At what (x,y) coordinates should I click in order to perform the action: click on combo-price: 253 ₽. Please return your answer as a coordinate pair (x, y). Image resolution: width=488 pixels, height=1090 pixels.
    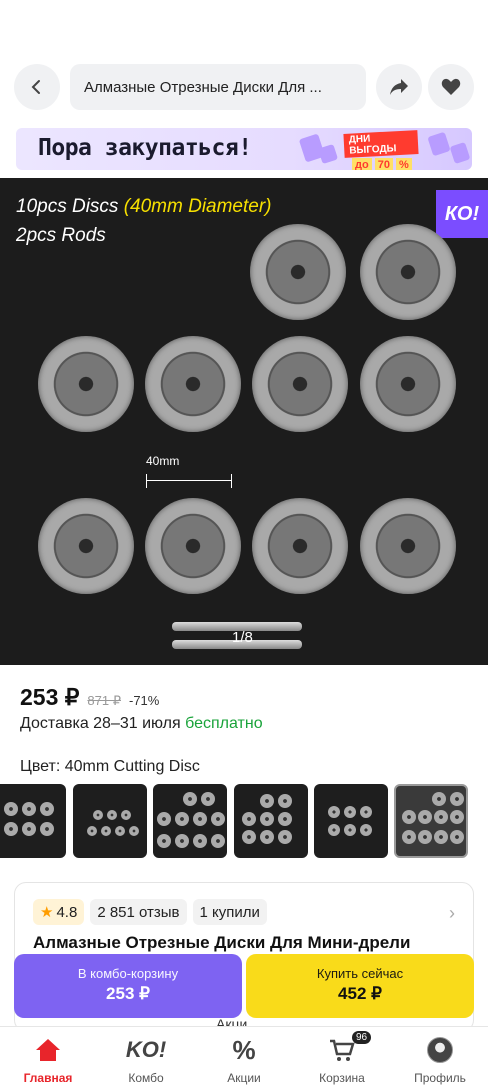
    Looking at the image, I should click on (128, 993).